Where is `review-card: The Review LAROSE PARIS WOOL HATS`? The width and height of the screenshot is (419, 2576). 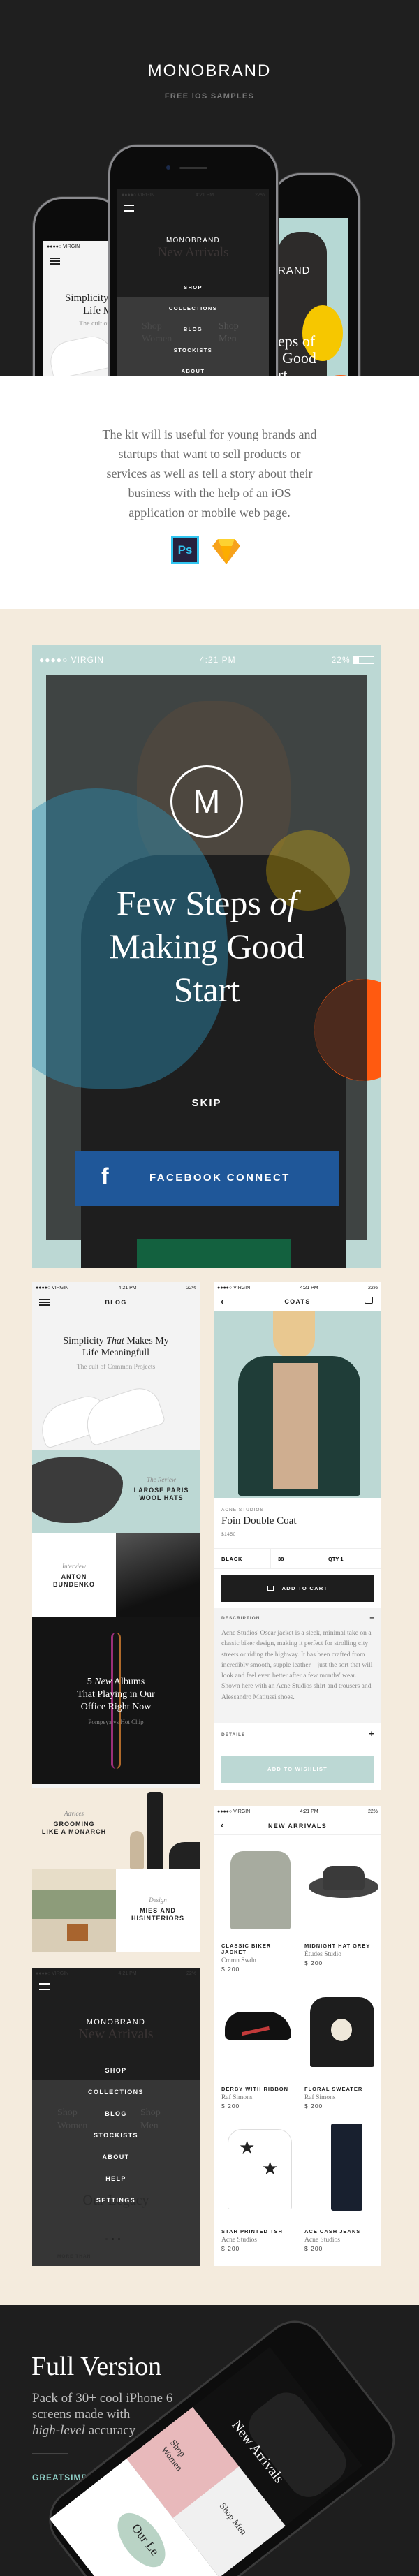
review-card: The Review LAROSE PARIS WOOL HATS is located at coordinates (116, 1491).